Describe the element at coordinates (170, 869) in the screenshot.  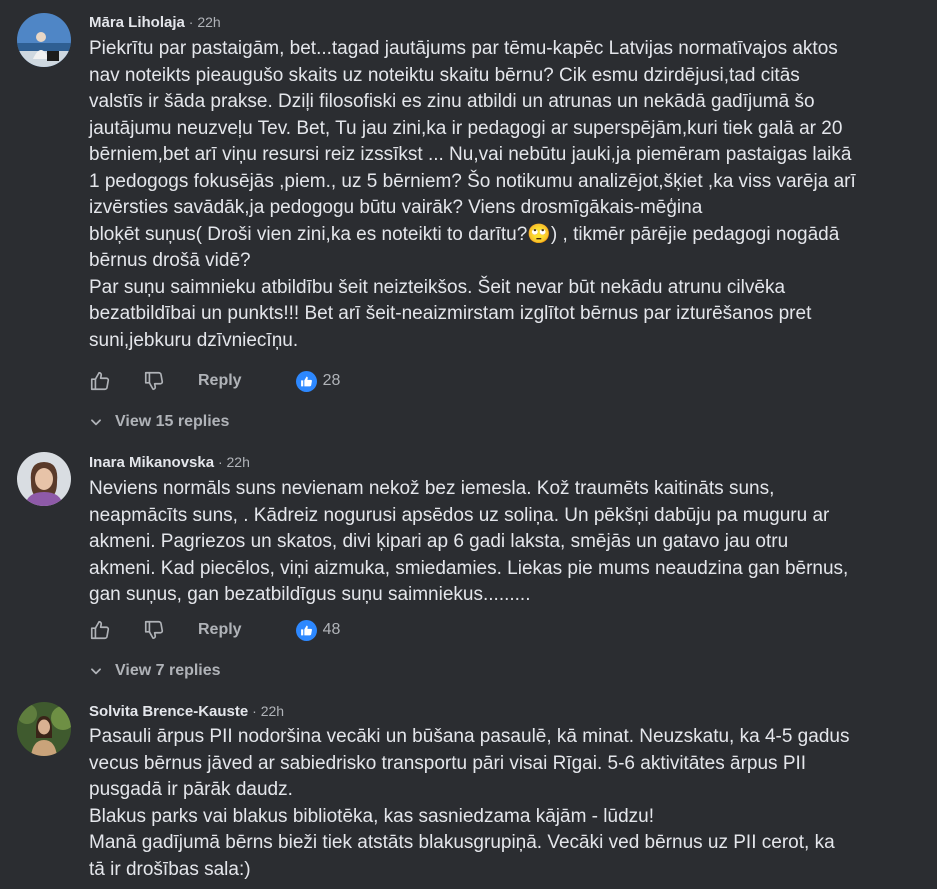
I see `comment-line: tā ir drošības sala:)` at that location.